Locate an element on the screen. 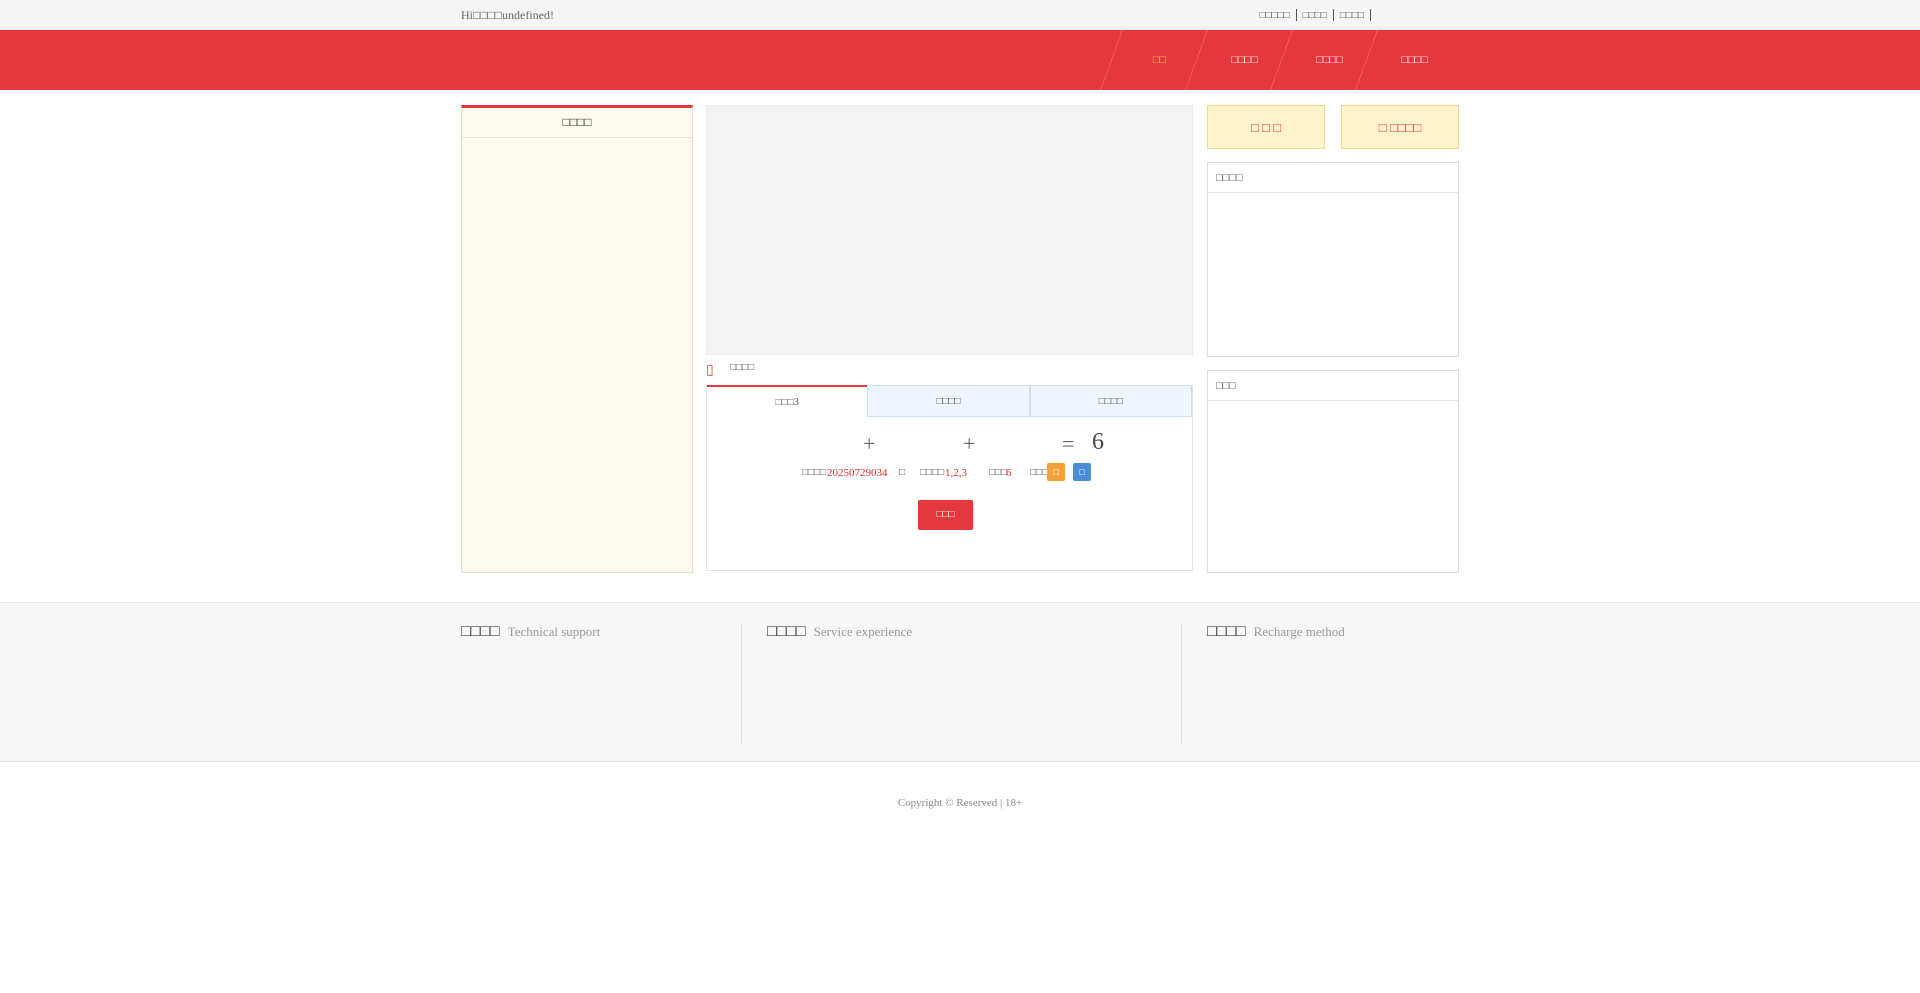  top-link-3: □□□□ is located at coordinates (1352, 15).